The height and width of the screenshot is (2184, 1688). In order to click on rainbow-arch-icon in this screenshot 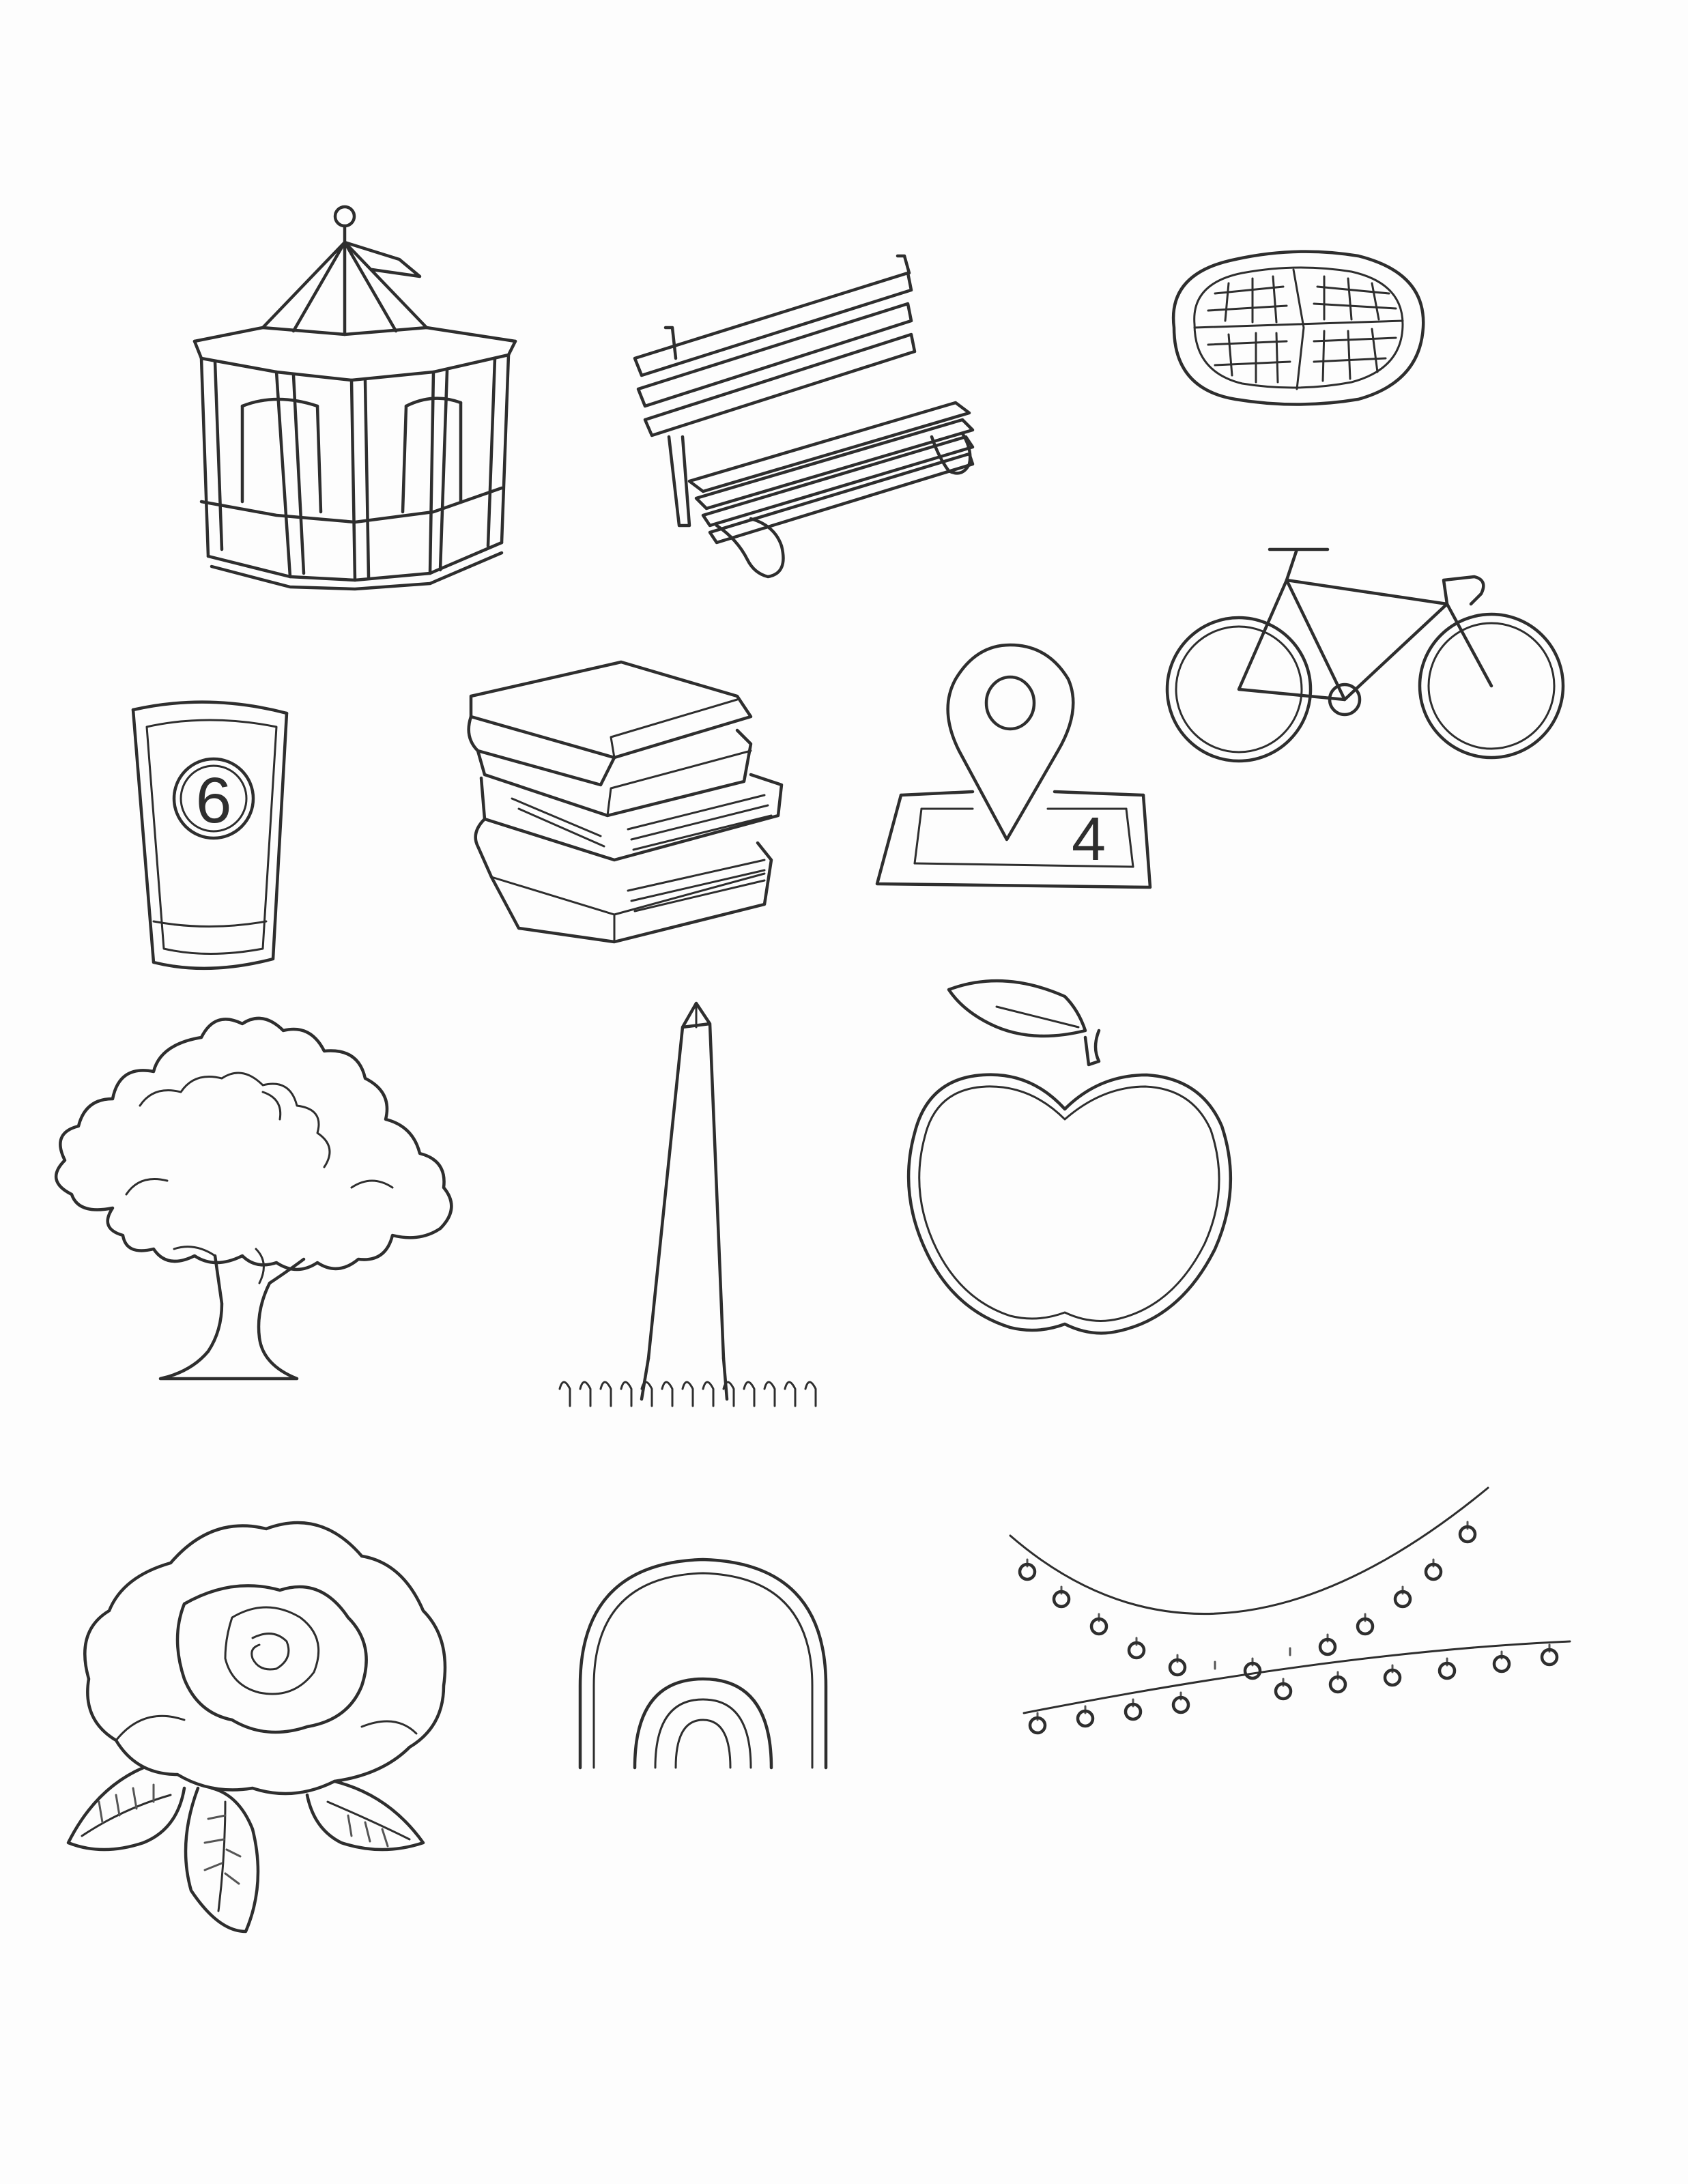, I will do `click(703, 1663)`.